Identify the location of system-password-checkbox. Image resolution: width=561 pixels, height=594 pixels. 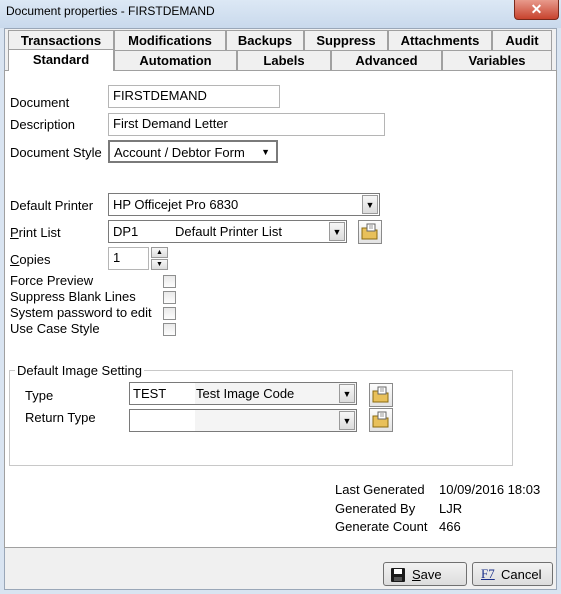
(169, 313).